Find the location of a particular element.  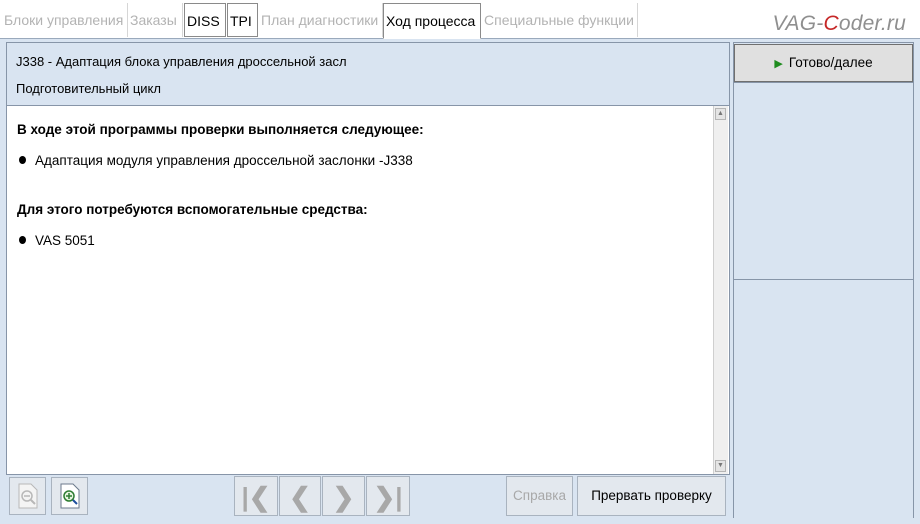

next-page-button: ❯ is located at coordinates (343, 496).